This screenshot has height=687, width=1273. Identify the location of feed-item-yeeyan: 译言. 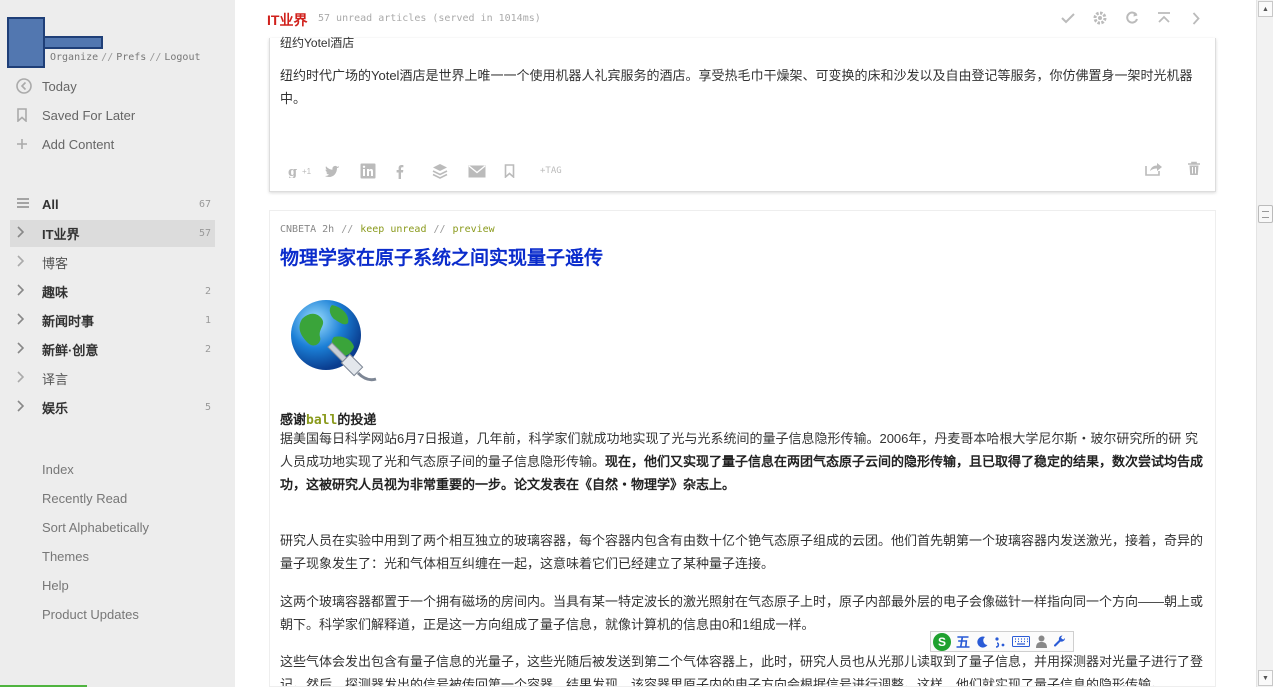
(112, 378).